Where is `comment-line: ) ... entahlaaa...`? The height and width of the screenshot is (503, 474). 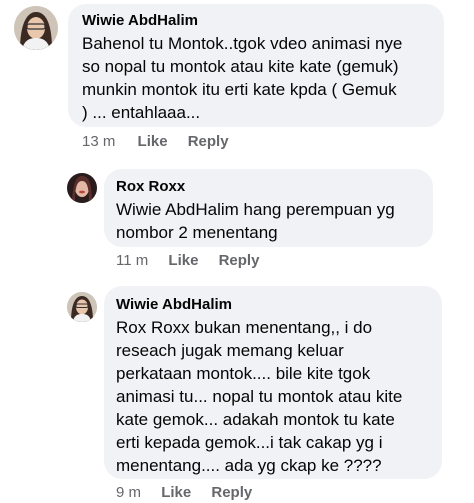
comment-line: ) ... entahlaaa... is located at coordinates (141, 112).